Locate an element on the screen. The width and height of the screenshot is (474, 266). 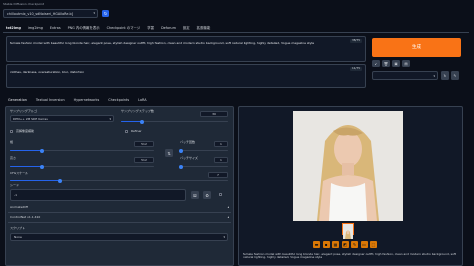
sampling-steps-input: 30 is located at coordinates (214, 114).